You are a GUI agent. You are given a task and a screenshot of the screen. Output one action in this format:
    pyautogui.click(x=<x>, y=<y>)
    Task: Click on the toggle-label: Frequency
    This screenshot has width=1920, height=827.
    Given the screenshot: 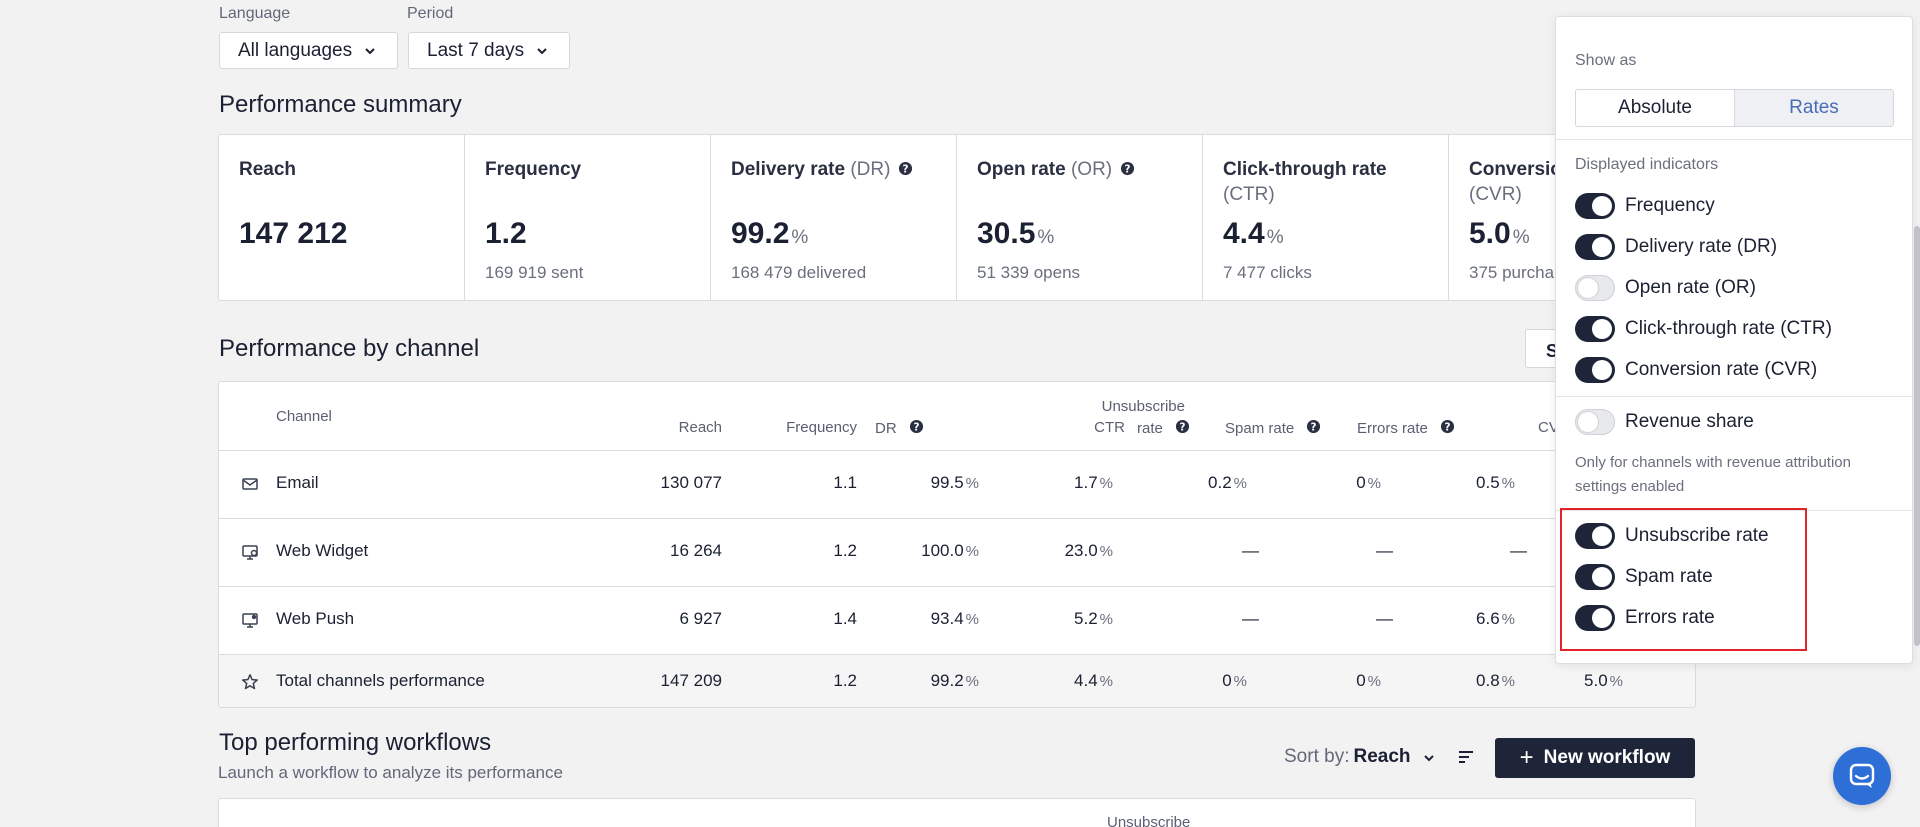 What is the action you would take?
    pyautogui.click(x=1670, y=205)
    